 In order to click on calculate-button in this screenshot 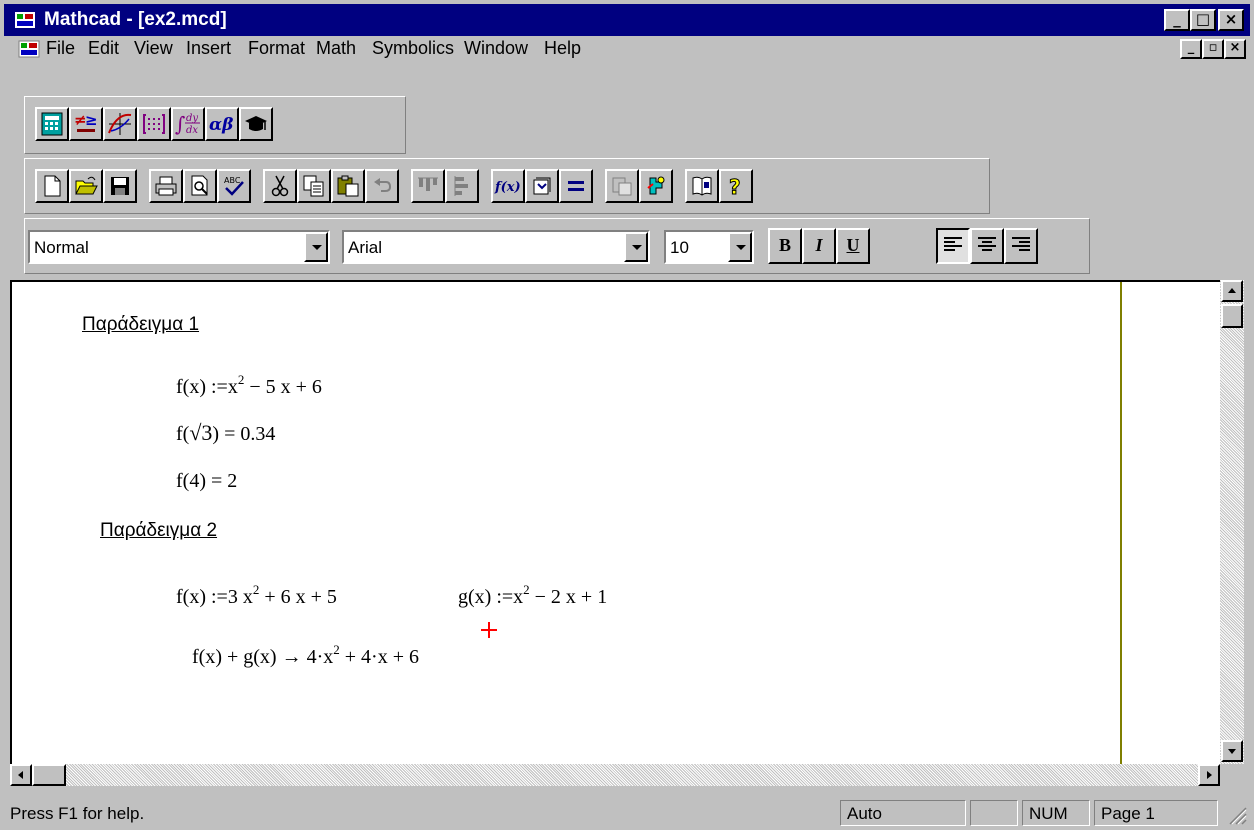, I will do `click(576, 186)`.